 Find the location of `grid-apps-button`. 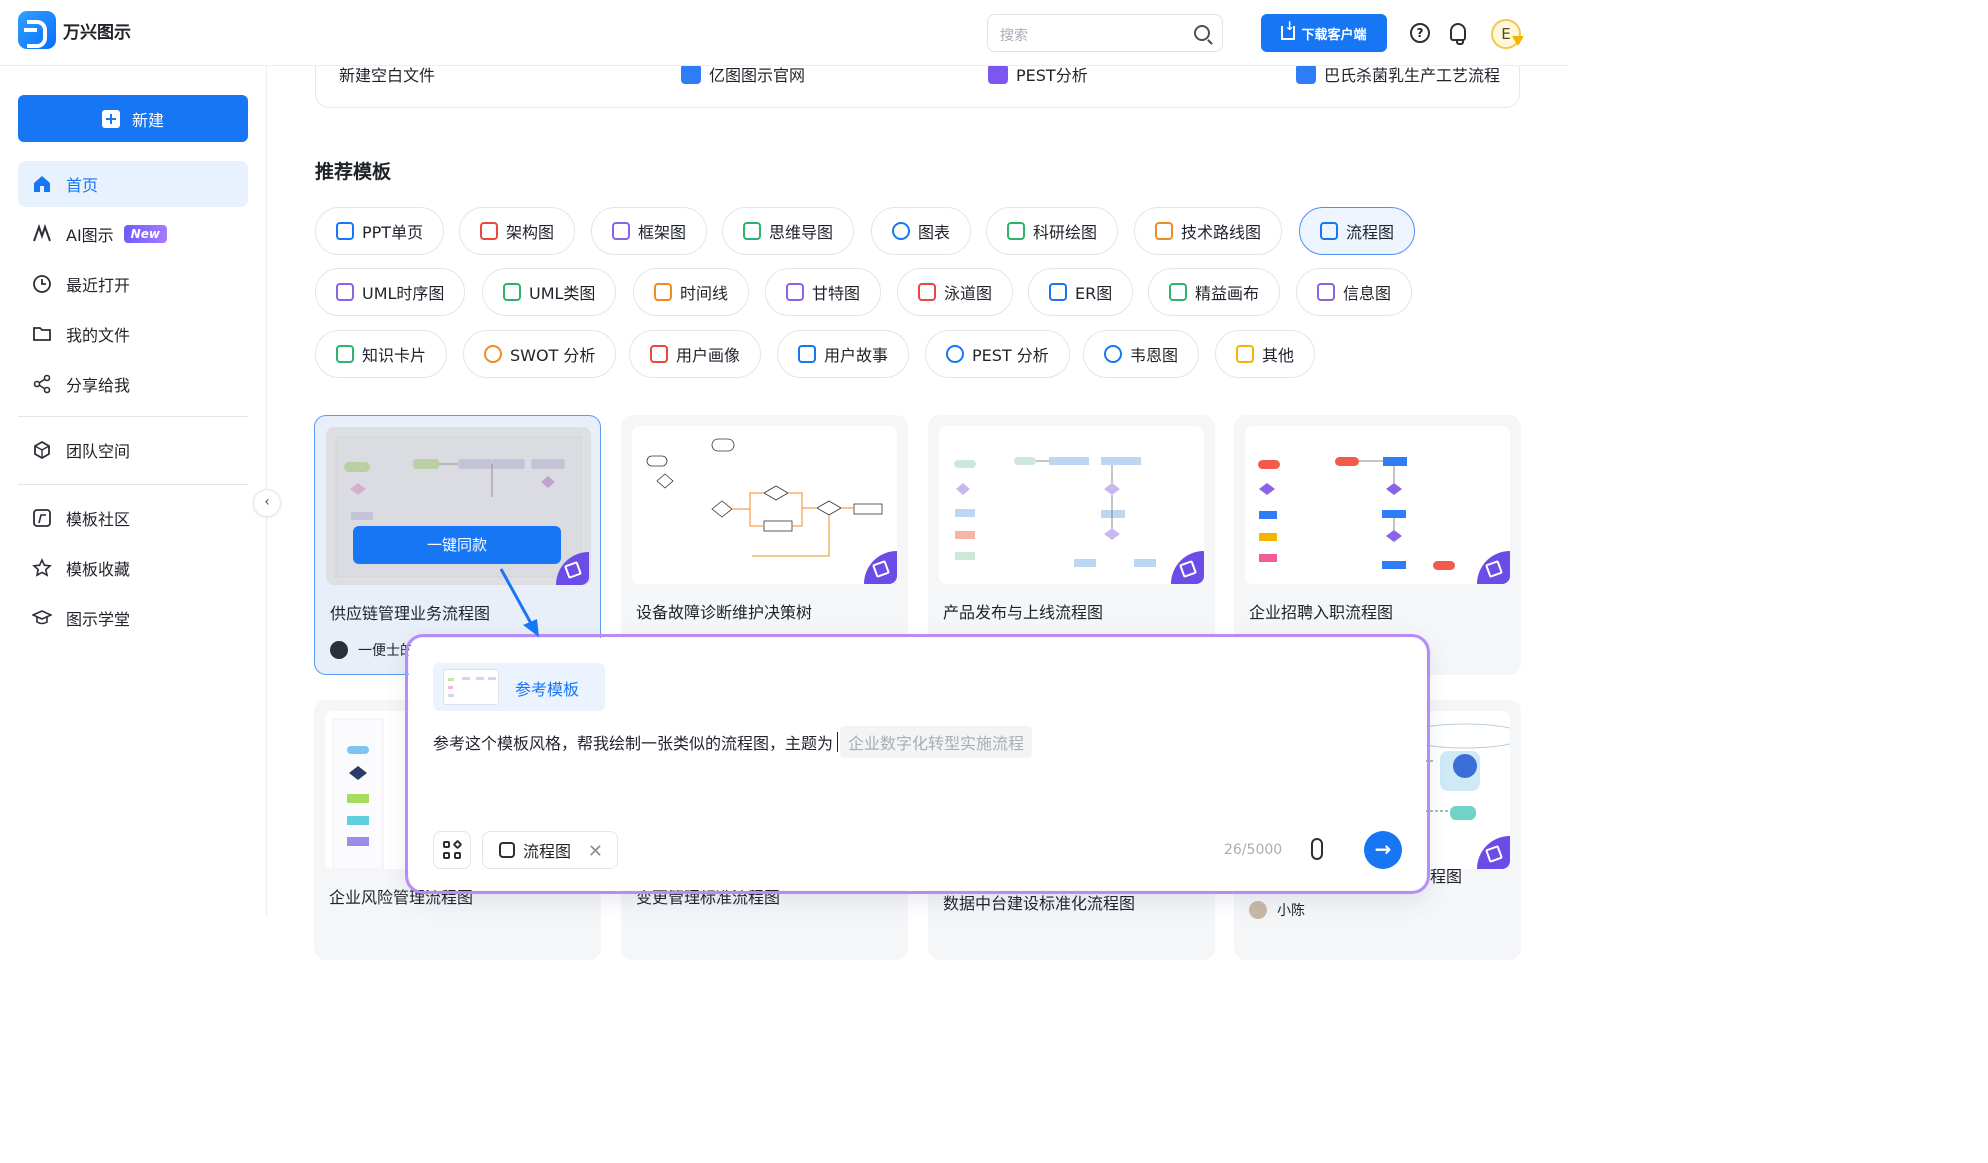

grid-apps-button is located at coordinates (452, 850).